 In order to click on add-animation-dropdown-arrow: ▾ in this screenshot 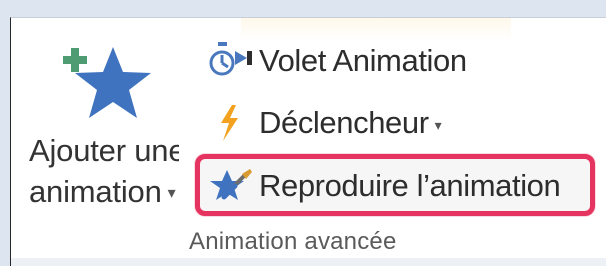, I will do `click(172, 193)`.